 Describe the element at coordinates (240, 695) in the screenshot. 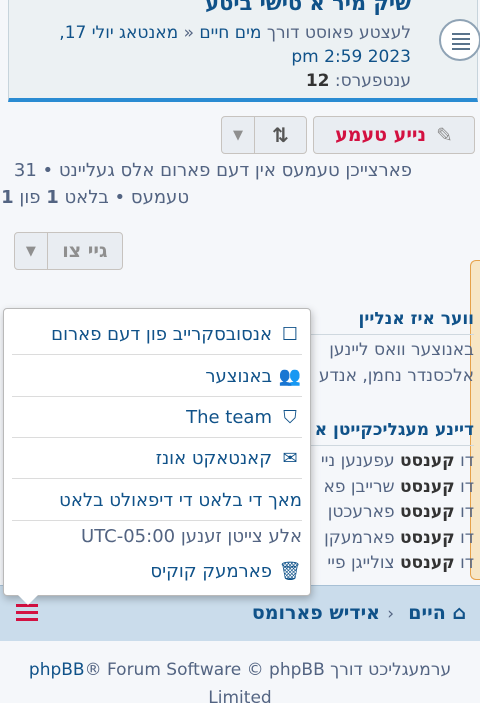

I see `footer-limited: Limited` at that location.